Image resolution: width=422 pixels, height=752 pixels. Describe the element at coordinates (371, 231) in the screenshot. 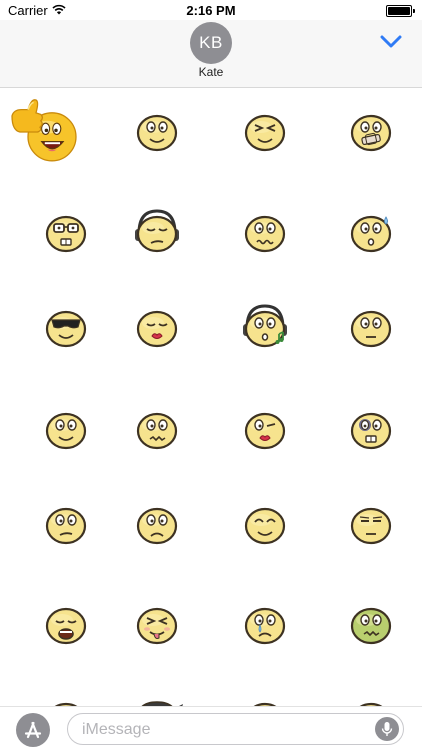

I see `sticker-sweating-surprised-emoji` at that location.